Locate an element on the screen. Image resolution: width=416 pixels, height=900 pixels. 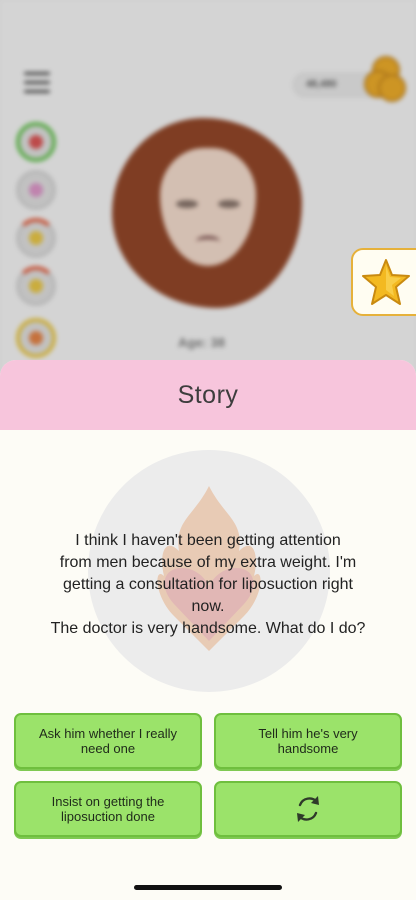
star-button is located at coordinates (383, 282).